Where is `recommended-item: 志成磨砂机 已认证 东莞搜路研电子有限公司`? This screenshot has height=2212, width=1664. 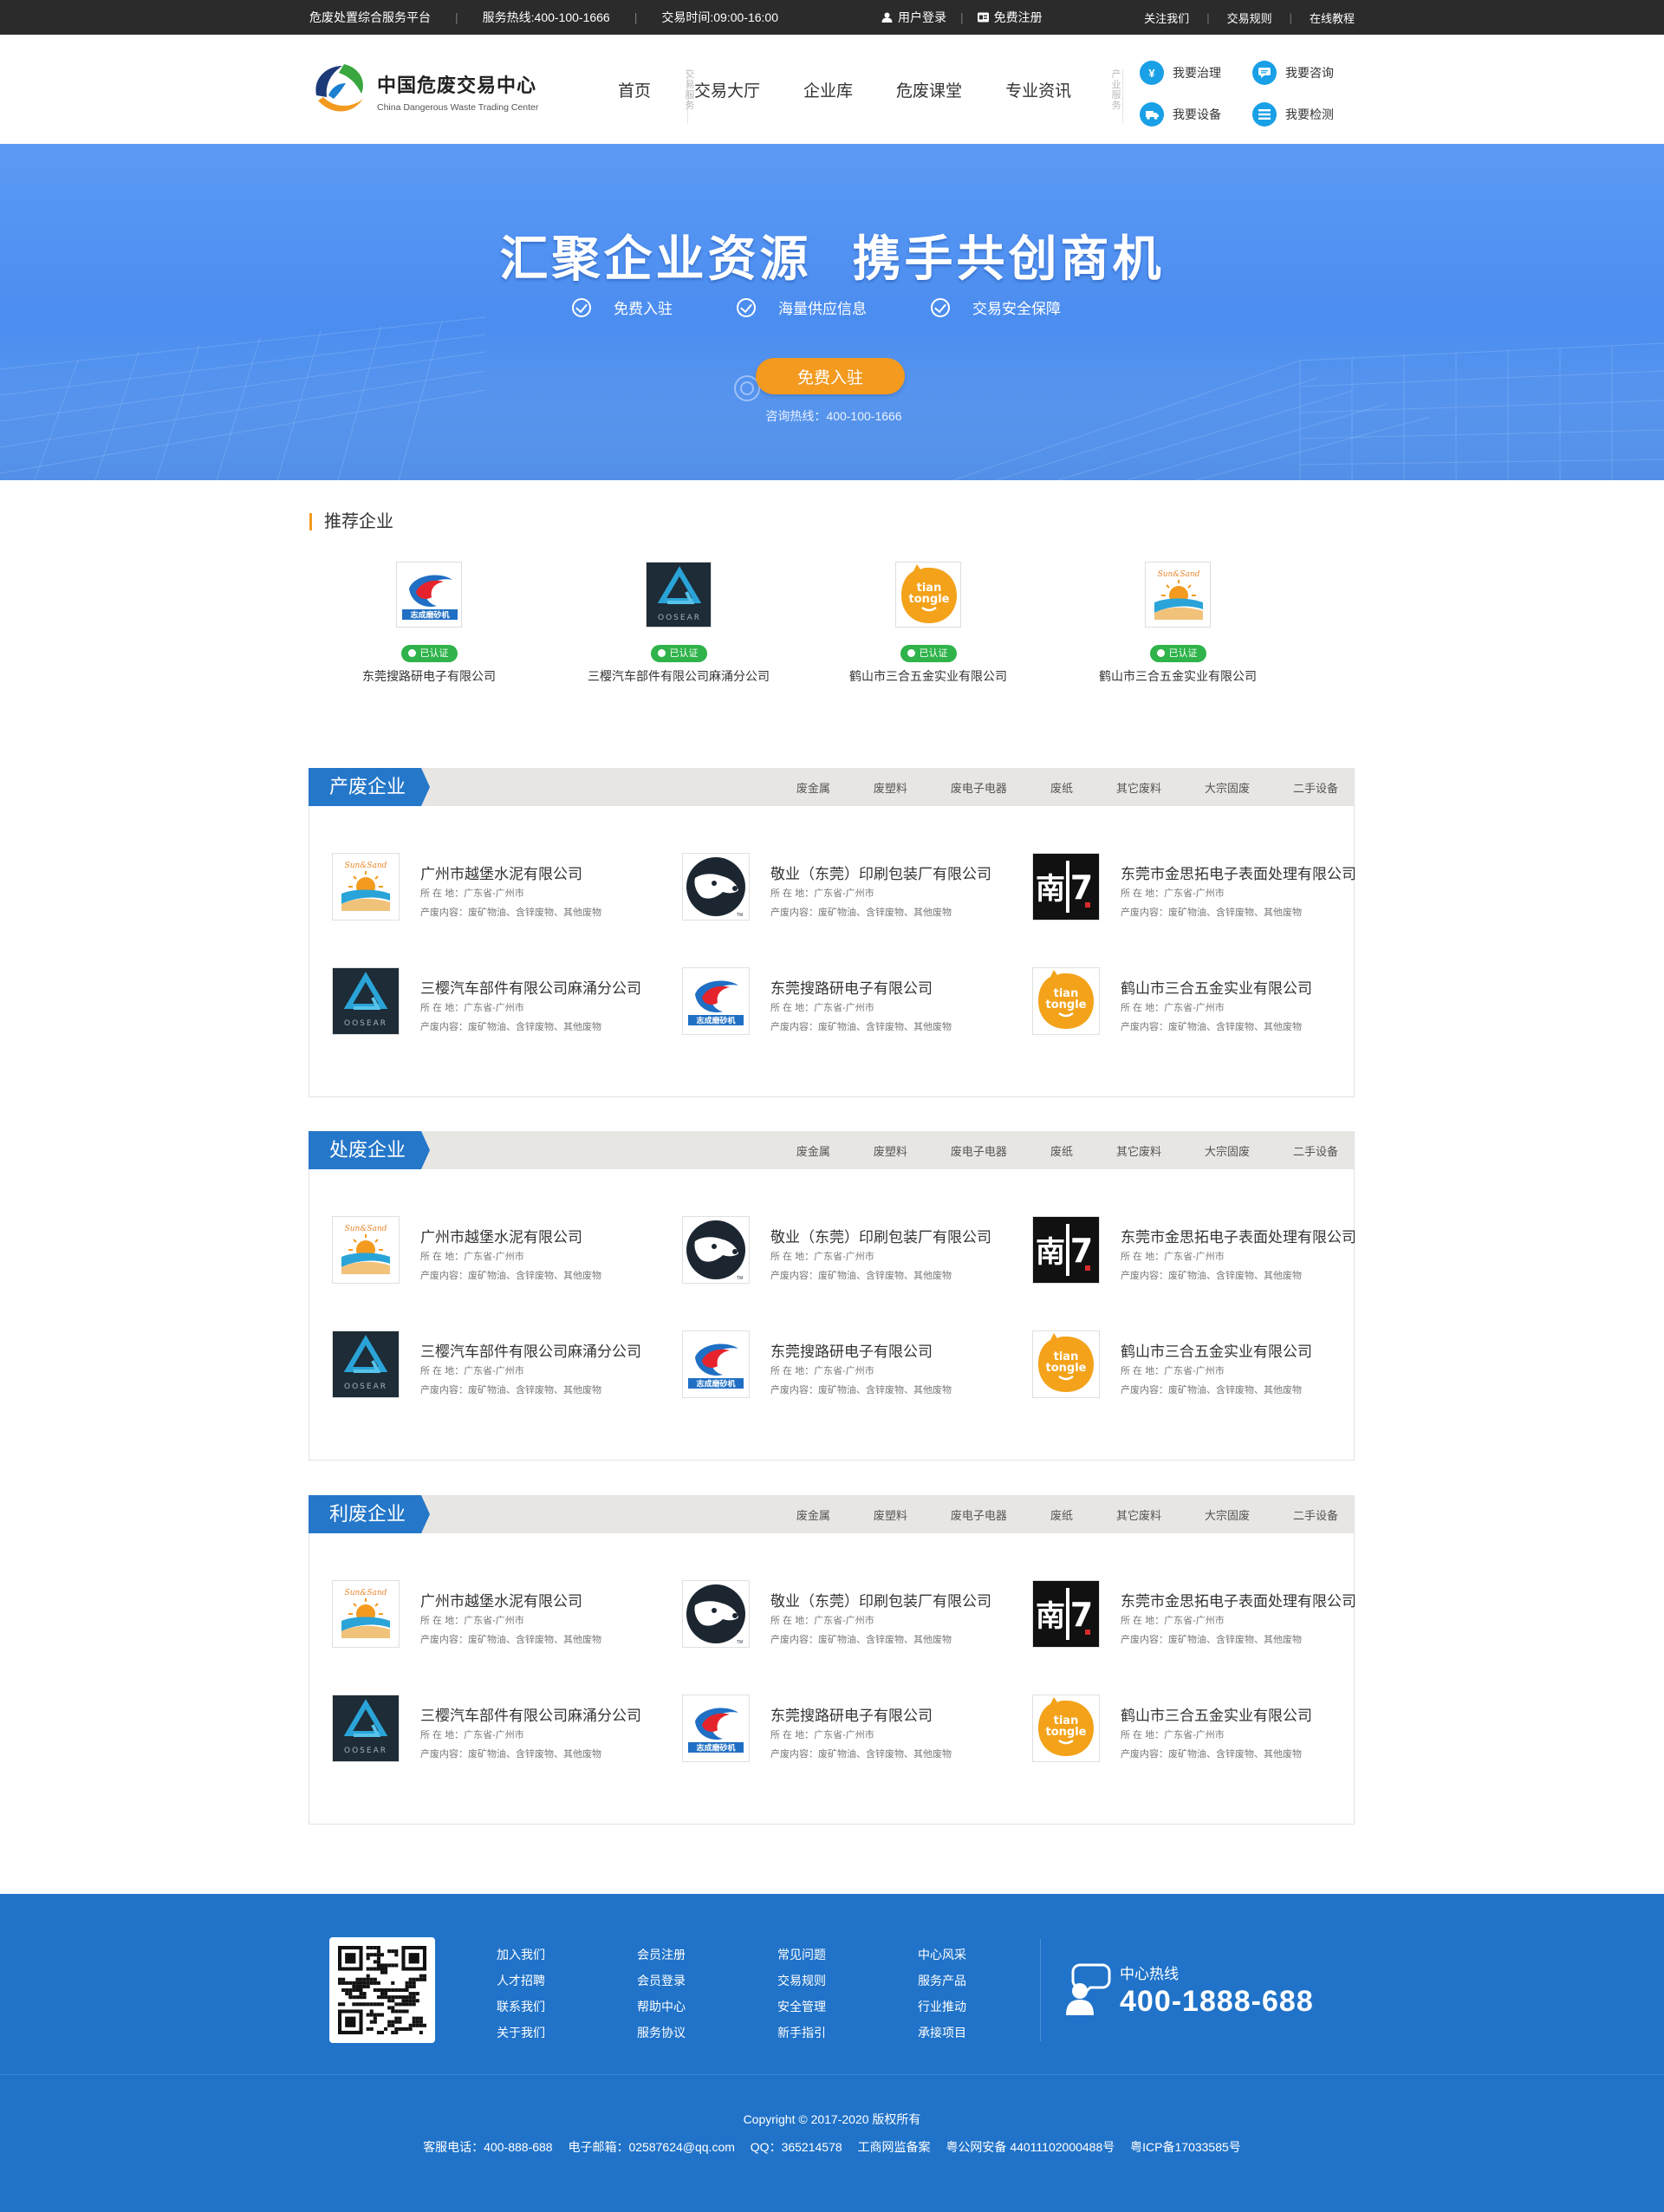
recommended-item: 志成磨砂机 已认证 东莞搜路研电子有限公司 is located at coordinates (429, 623).